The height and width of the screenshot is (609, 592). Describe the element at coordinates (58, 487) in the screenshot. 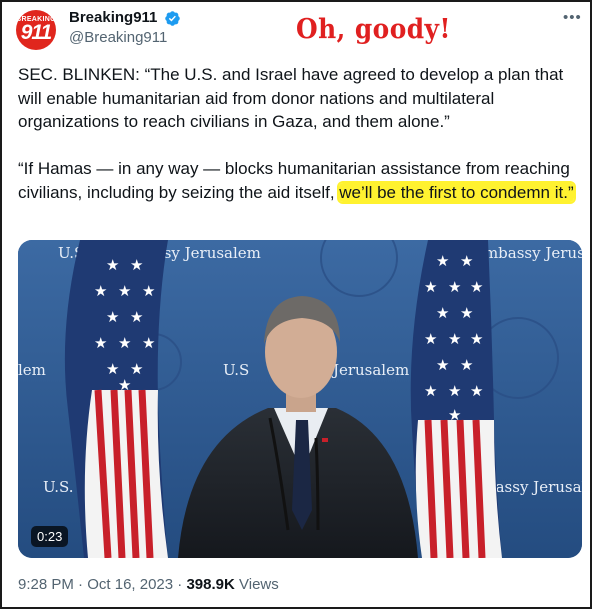

I see `backdrop-text: U.S.` at that location.